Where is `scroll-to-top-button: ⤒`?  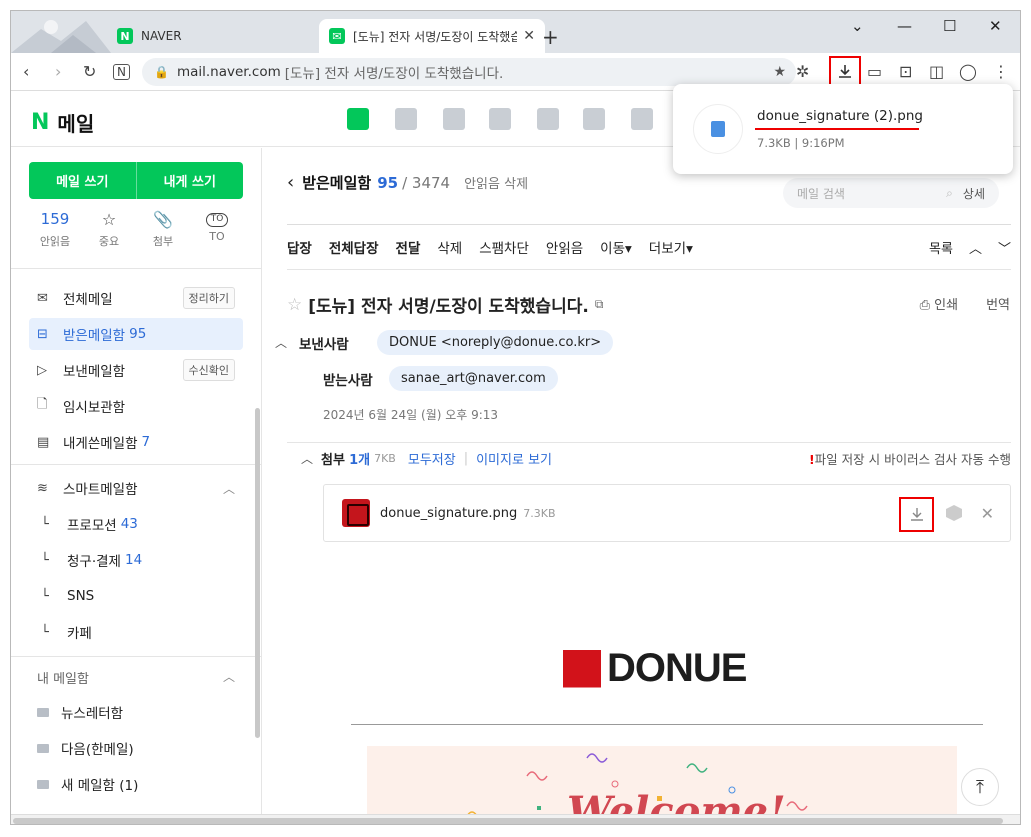
scroll-to-top-button: ⤒ is located at coordinates (980, 787).